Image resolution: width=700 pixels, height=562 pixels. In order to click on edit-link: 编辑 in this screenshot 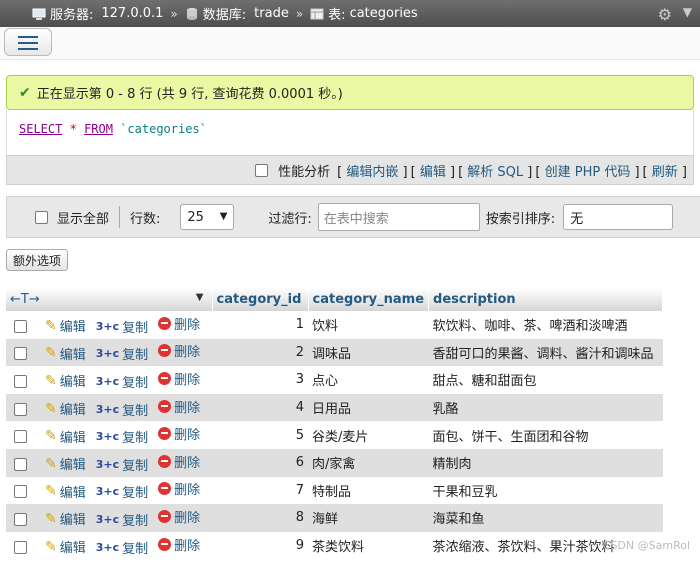, I will do `click(433, 172)`.